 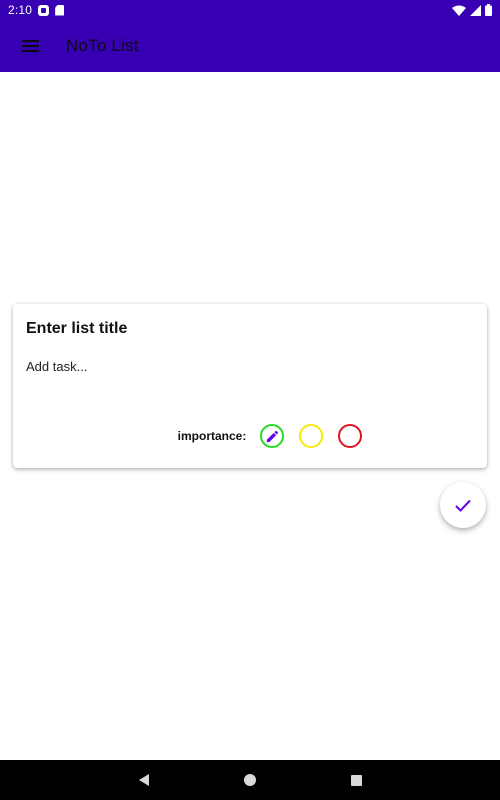 What do you see at coordinates (30, 46) in the screenshot?
I see `menu-icon` at bounding box center [30, 46].